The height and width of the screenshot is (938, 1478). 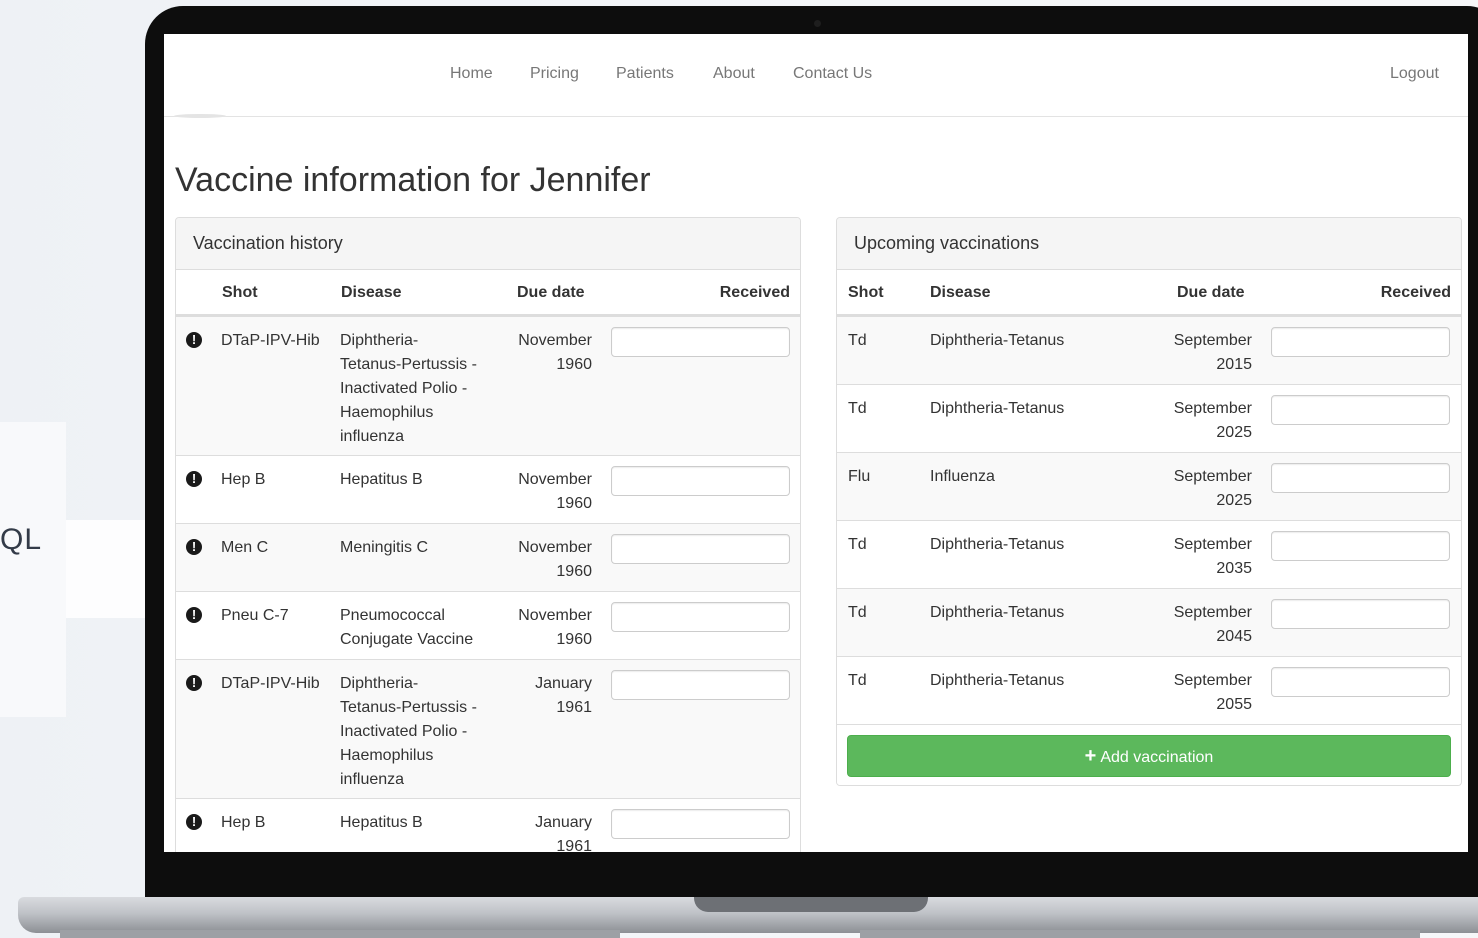 I want to click on table-row: Td Diphtheria-Tetanus September 2025, so click(x=1149, y=418).